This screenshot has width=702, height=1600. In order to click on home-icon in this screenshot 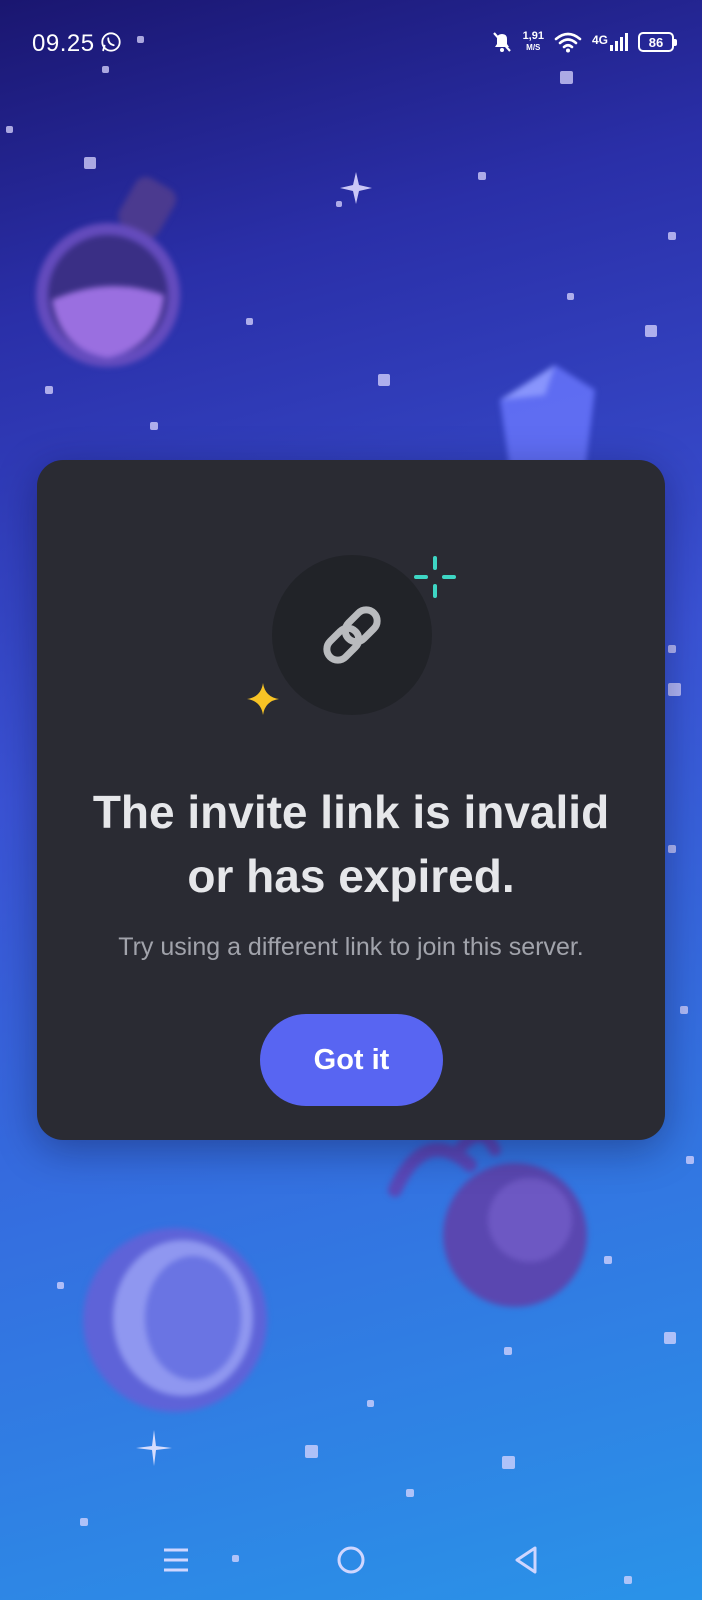, I will do `click(351, 1560)`.